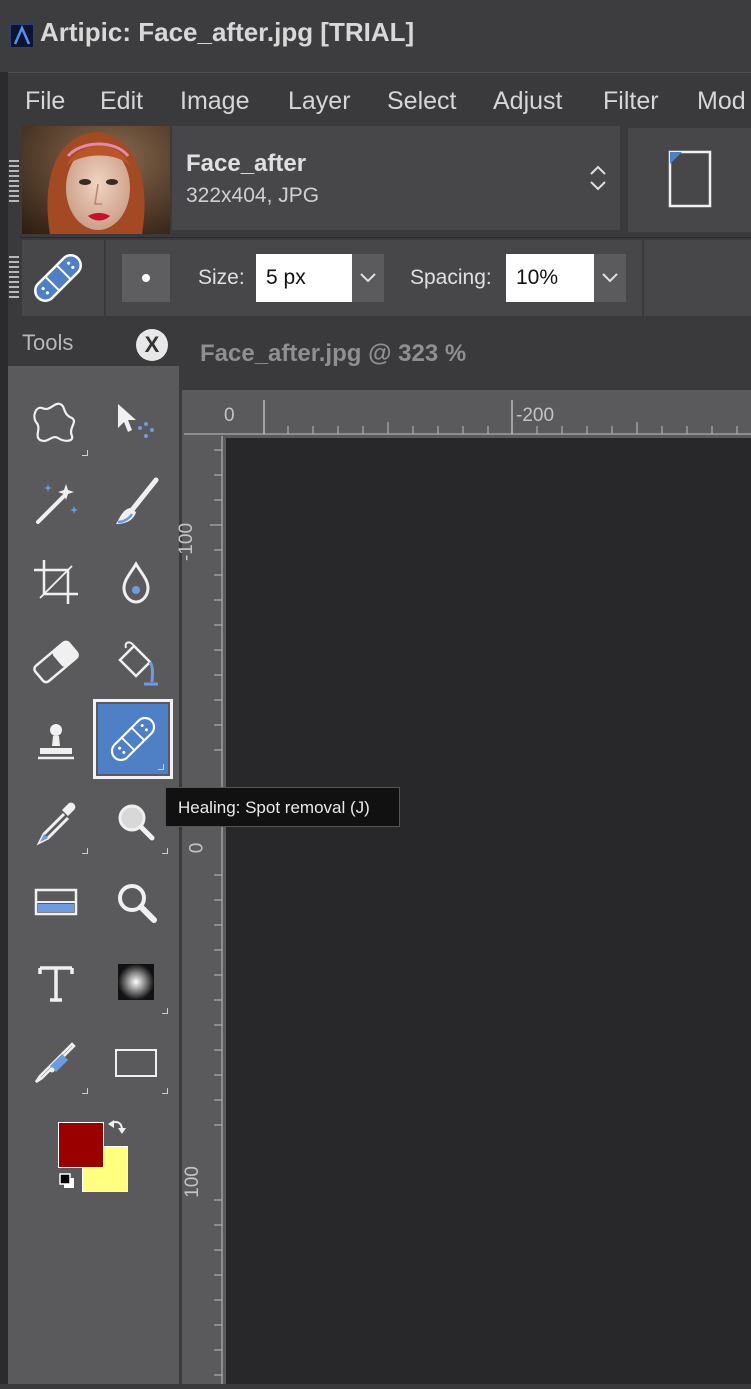 This screenshot has width=751, height=1389. Describe the element at coordinates (421, 101) in the screenshot. I see `menu-select: Select` at that location.